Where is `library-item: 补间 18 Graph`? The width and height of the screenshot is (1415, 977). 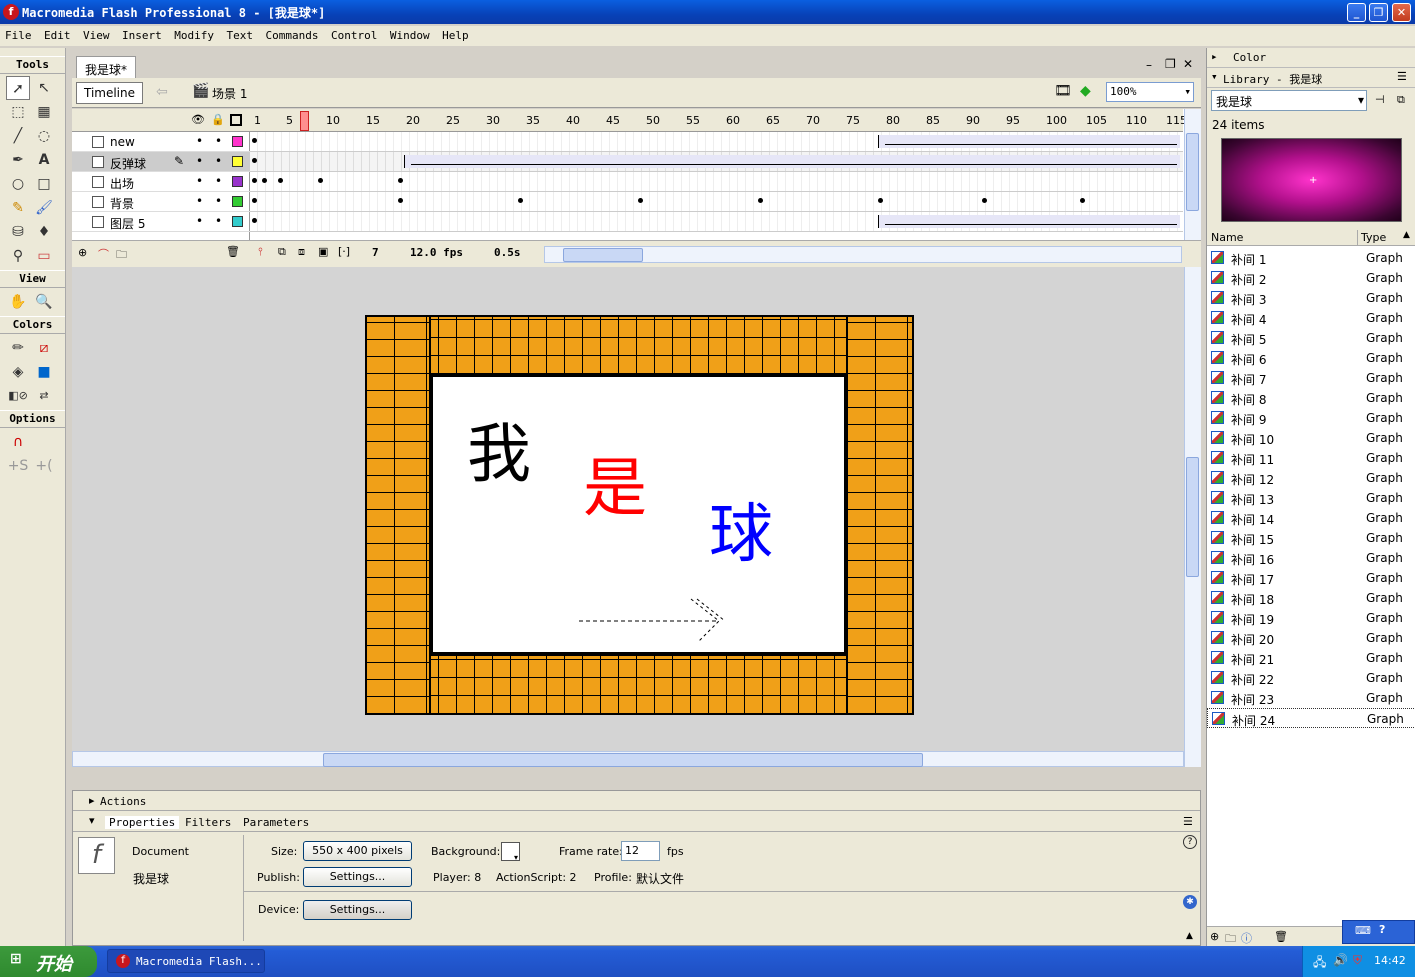
library-item: 补间 18 Graph is located at coordinates (1311, 598).